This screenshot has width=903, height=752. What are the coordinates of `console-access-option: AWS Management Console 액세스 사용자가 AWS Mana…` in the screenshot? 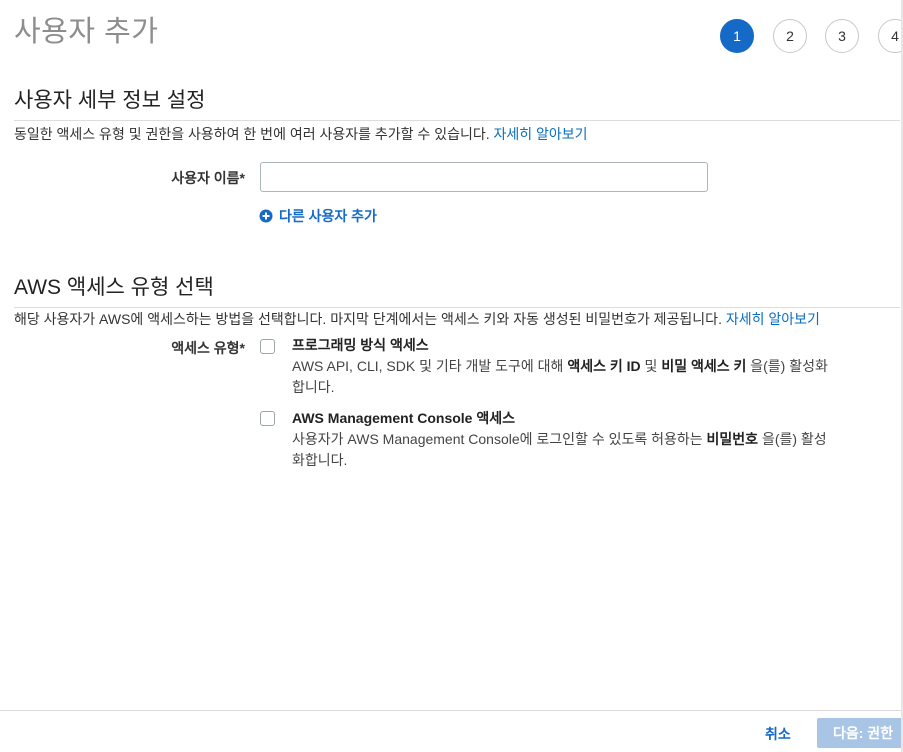 It's located at (564, 439).